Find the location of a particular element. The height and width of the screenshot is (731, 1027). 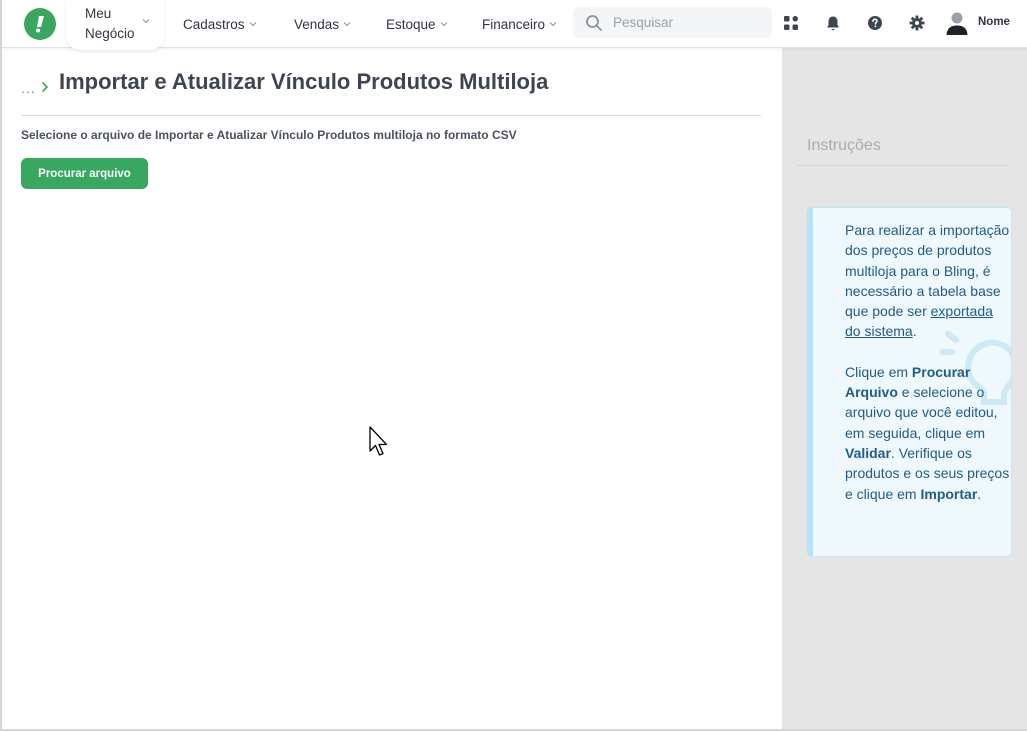

nav-financeiro-label: Financeiro is located at coordinates (514, 24).